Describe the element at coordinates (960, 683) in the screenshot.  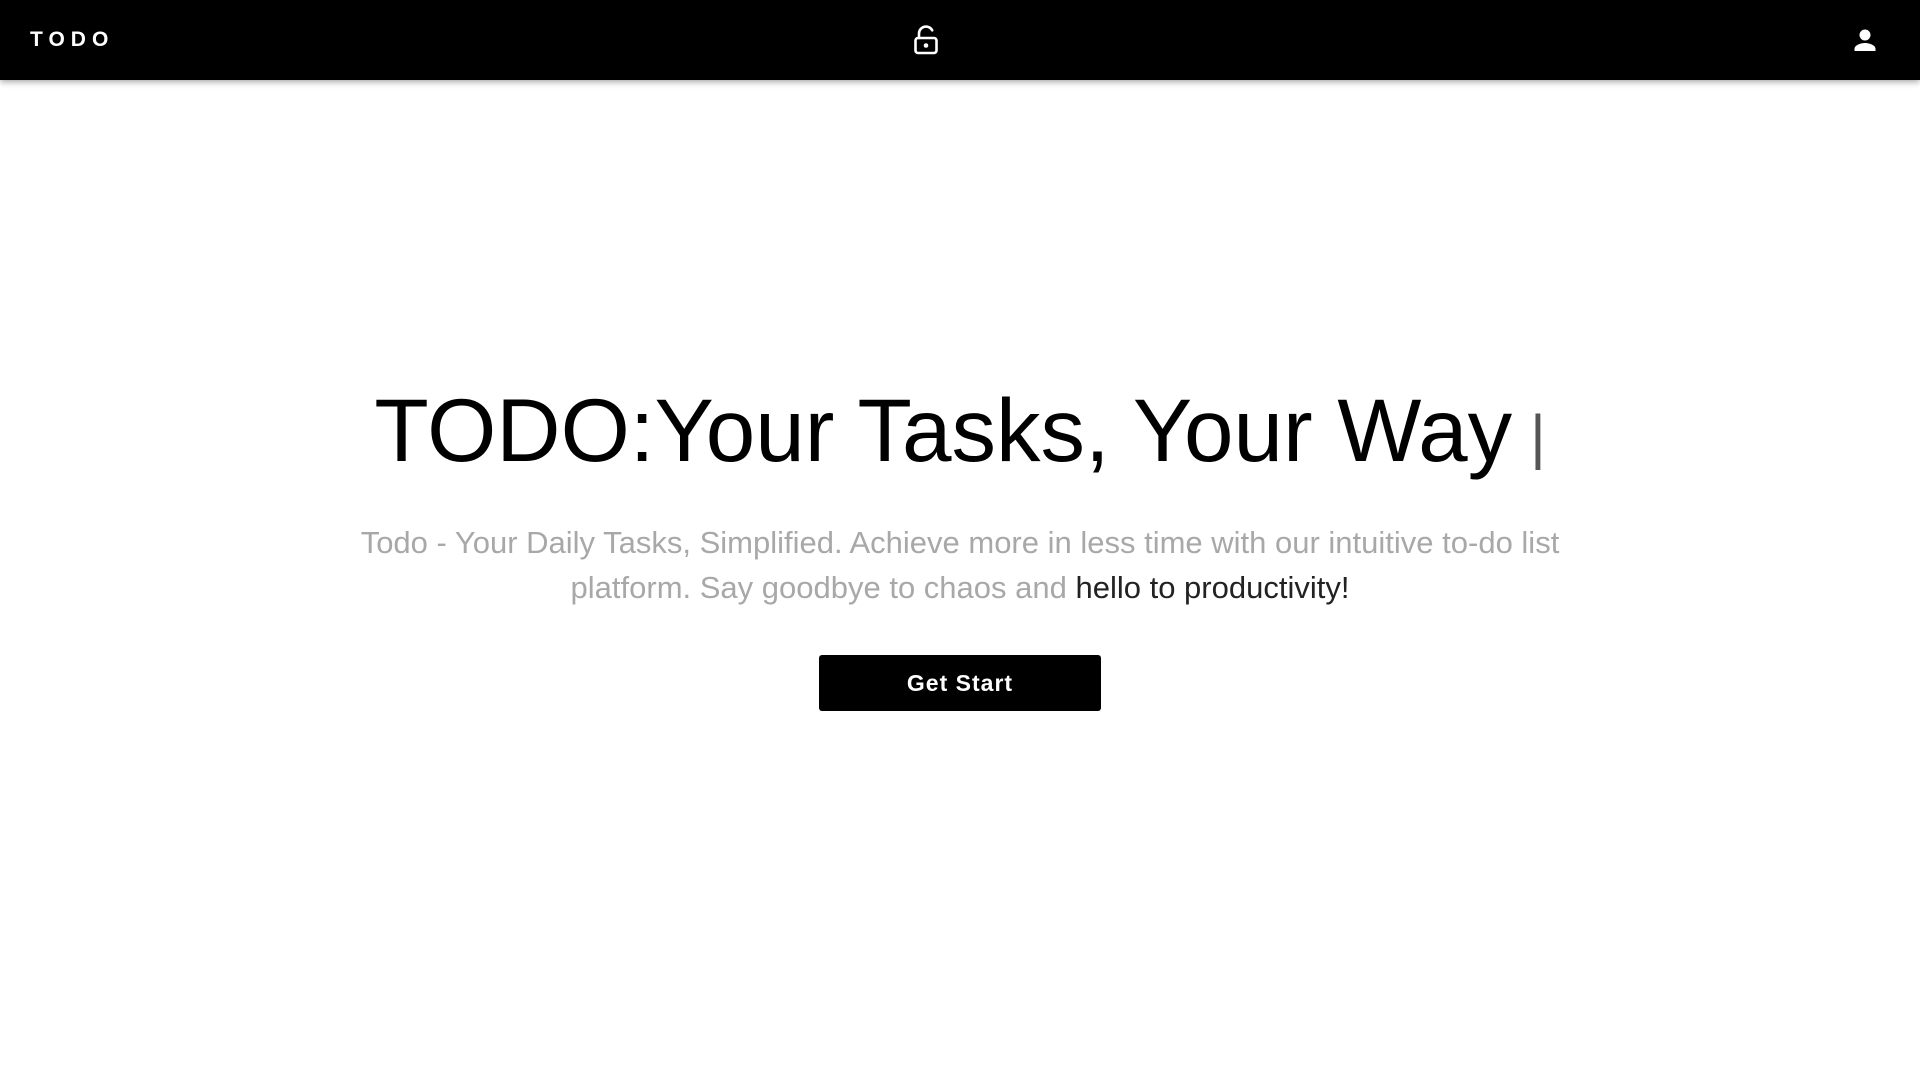
I see `get-start-button: Get Start` at that location.